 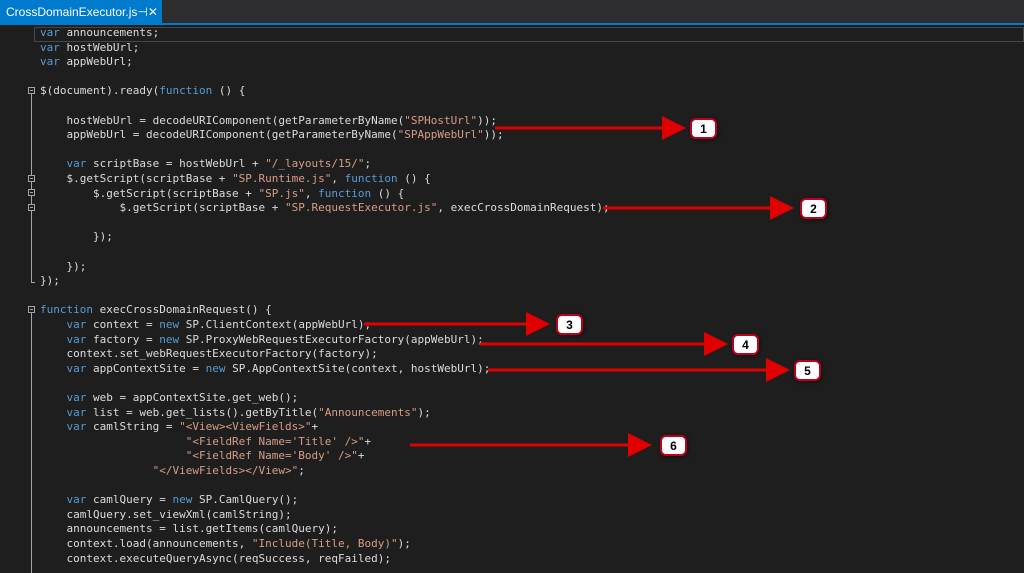 I want to click on callout-badge-2: 2, so click(x=813, y=208).